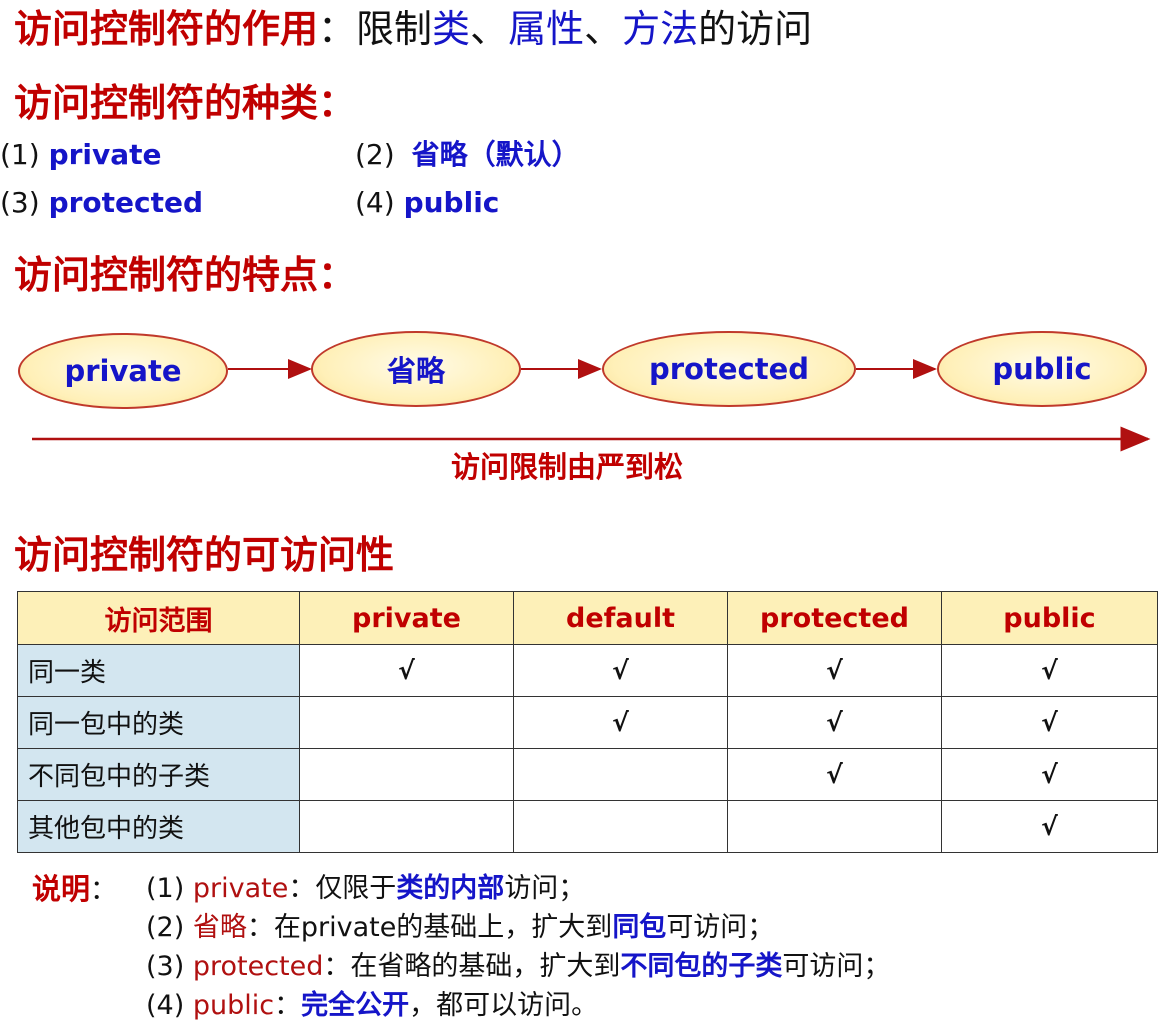  I want to click on accessibility-heading: 访问控制符的可访问性, so click(204, 555).